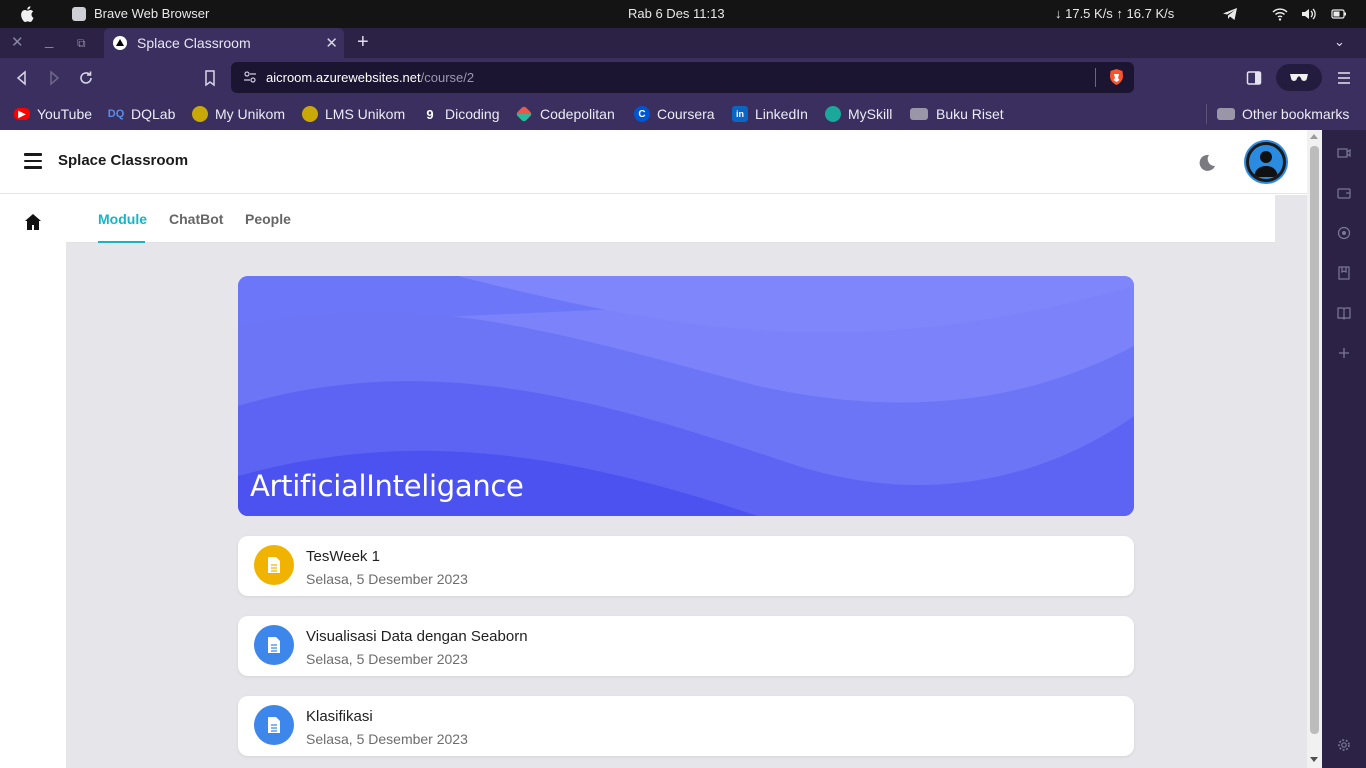  I want to click on hamburger-menu-icon, so click(33, 161).